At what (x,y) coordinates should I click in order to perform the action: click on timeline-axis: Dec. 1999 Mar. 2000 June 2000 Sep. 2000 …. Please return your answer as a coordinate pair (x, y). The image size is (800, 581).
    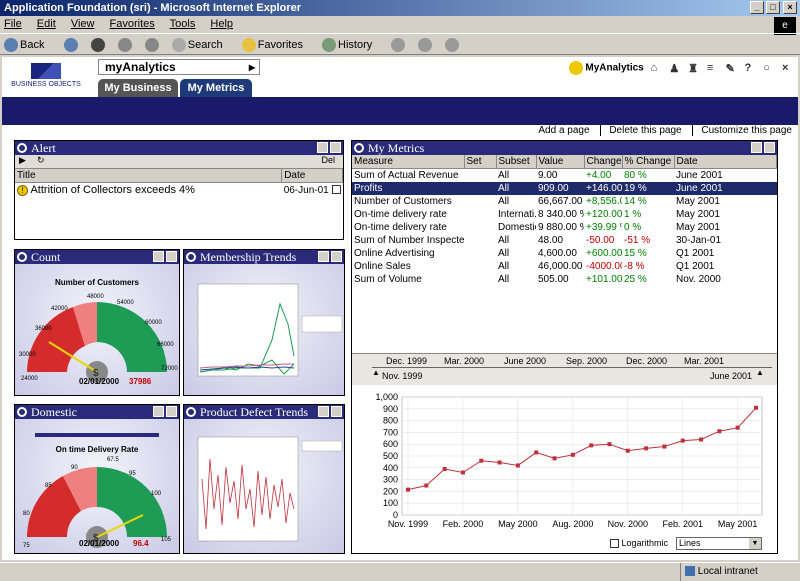
    Looking at the image, I should click on (572, 362).